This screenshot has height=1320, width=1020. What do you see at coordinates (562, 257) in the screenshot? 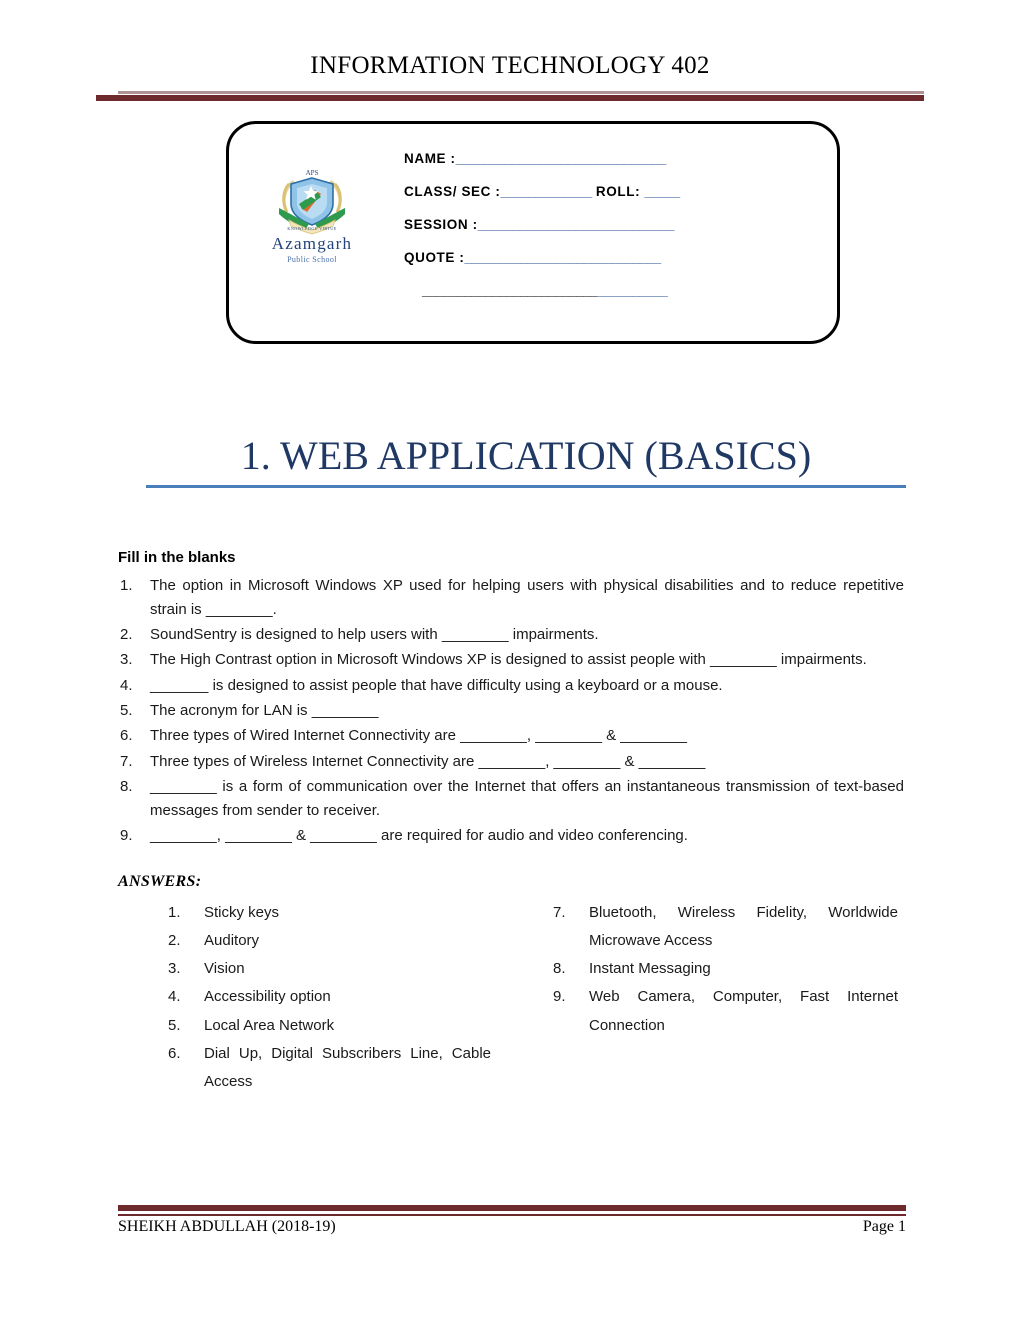
I see `field-quote-blank: ____________________________` at bounding box center [562, 257].